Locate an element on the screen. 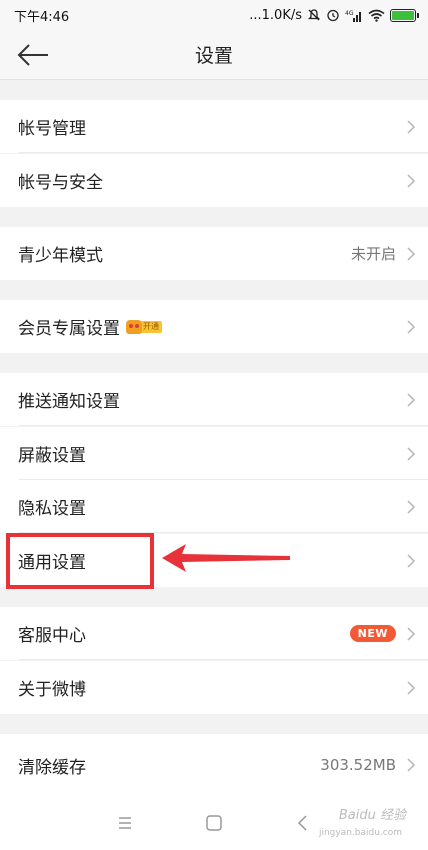 The image size is (428, 850). settings-item-label: 帐号与安全 is located at coordinates (60, 183).